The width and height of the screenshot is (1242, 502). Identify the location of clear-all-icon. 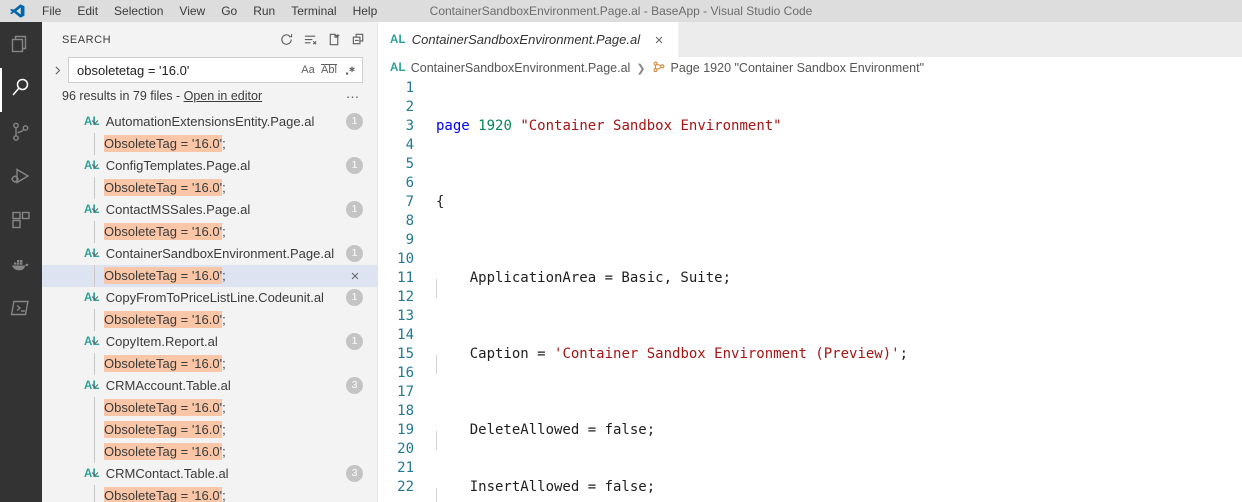
(310, 40).